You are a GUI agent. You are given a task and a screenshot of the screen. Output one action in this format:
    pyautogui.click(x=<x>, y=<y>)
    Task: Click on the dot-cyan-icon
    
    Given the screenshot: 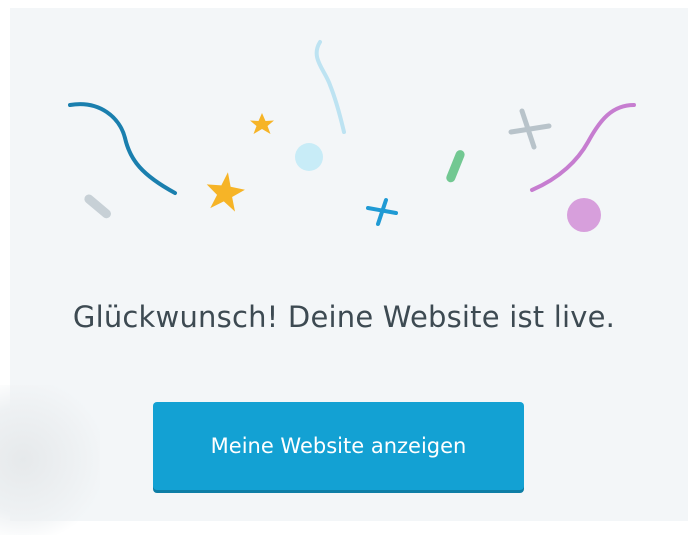 What is the action you would take?
    pyautogui.click(x=309, y=157)
    